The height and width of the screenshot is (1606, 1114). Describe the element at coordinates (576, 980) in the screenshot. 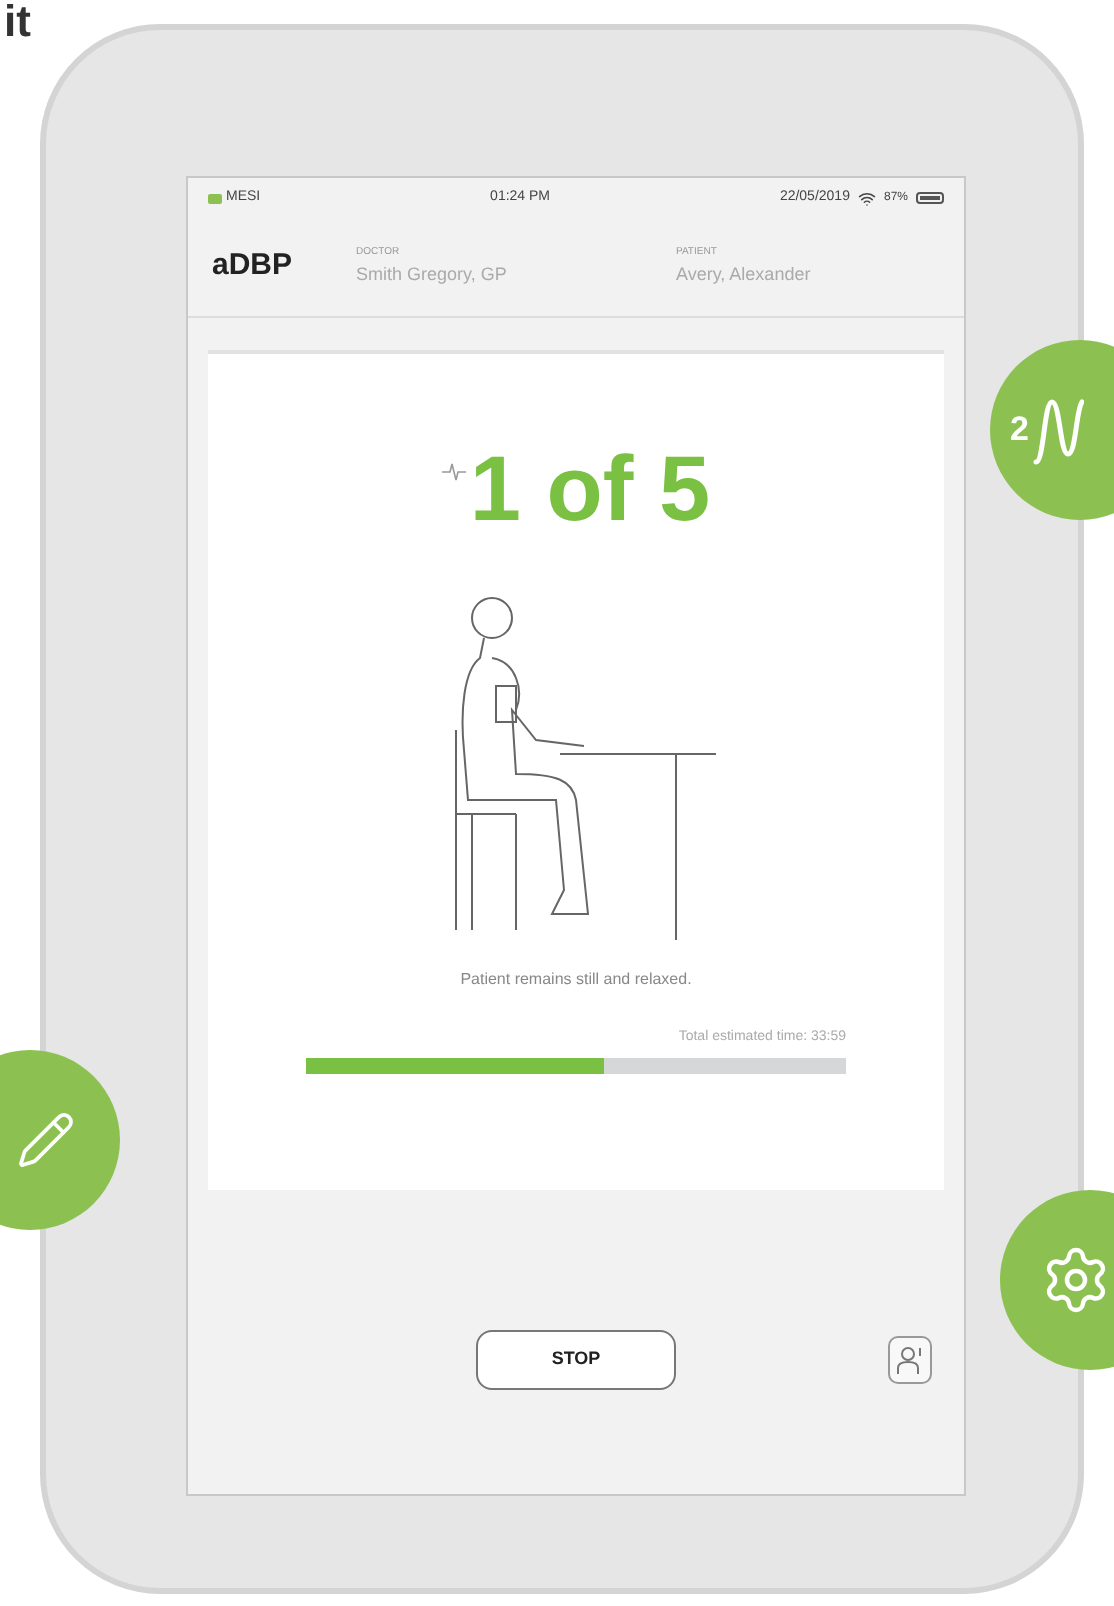

I see `instruction-text: Patient remains still and relaxed.` at that location.